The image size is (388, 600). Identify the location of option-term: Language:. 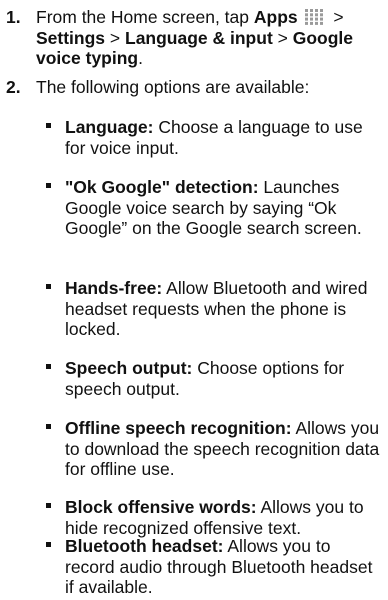
(109, 127).